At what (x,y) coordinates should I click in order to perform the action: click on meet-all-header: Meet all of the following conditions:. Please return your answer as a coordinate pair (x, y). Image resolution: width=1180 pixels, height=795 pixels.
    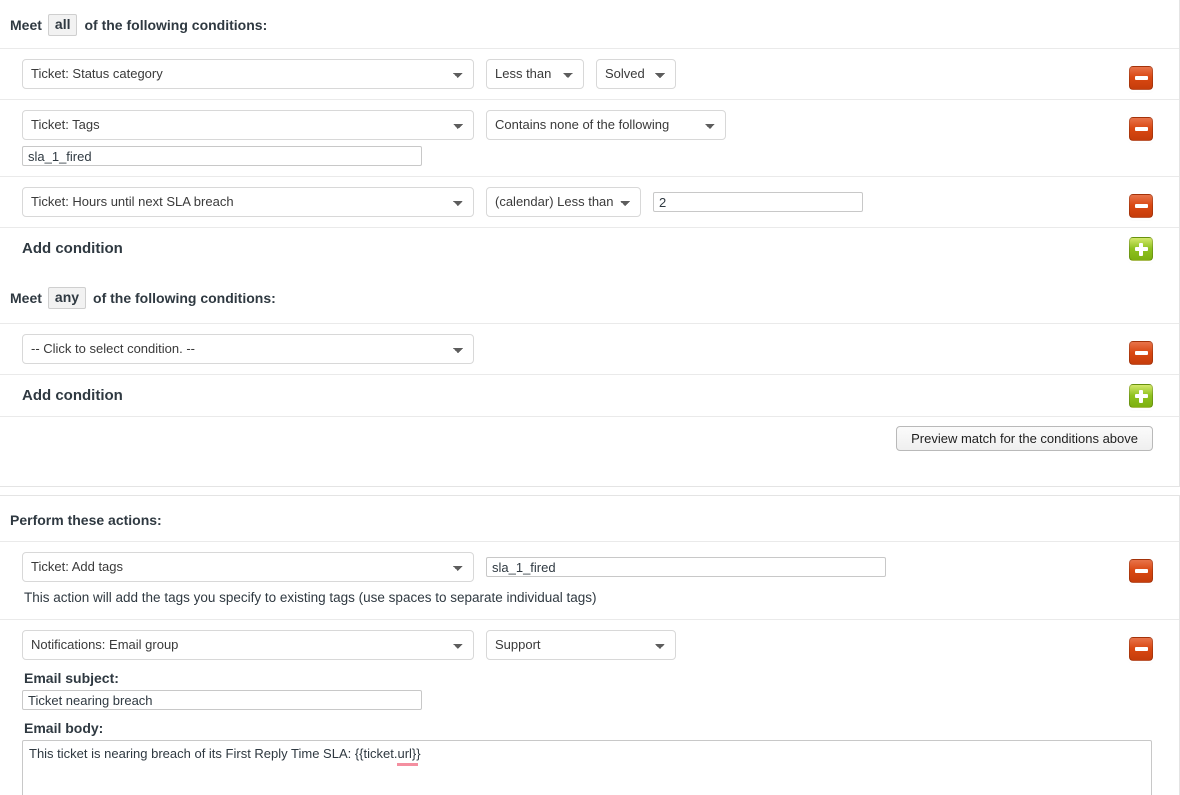
    Looking at the image, I should click on (589, 24).